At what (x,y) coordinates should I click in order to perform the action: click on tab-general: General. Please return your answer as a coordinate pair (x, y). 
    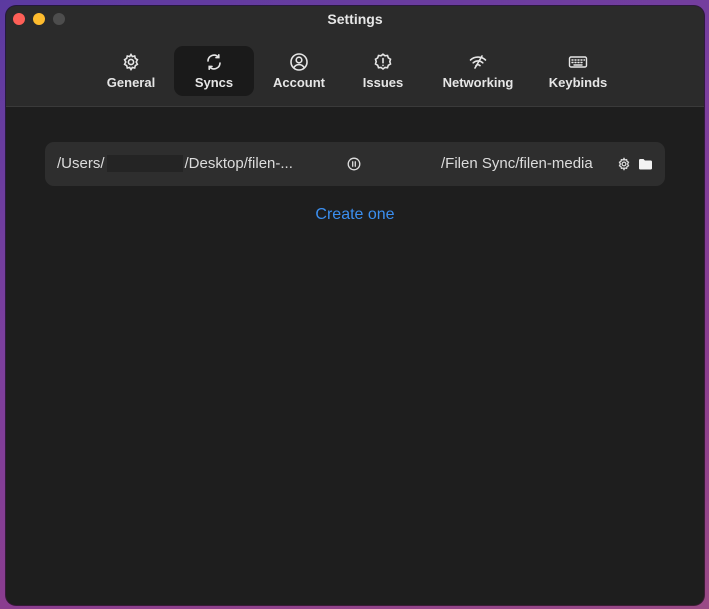
    Looking at the image, I should click on (131, 71).